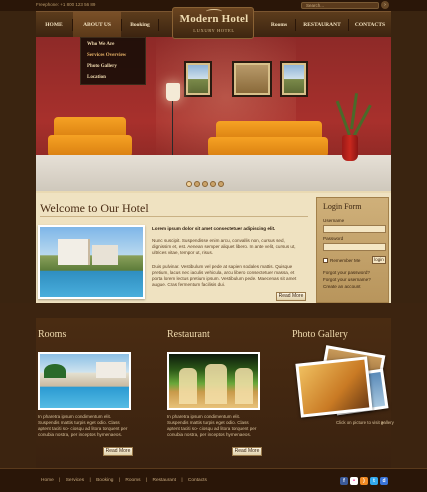 Image resolution: width=427 pixels, height=492 pixels. Describe the element at coordinates (97, 25) in the screenshot. I see `nav-about-us: ABOUT US` at that location.